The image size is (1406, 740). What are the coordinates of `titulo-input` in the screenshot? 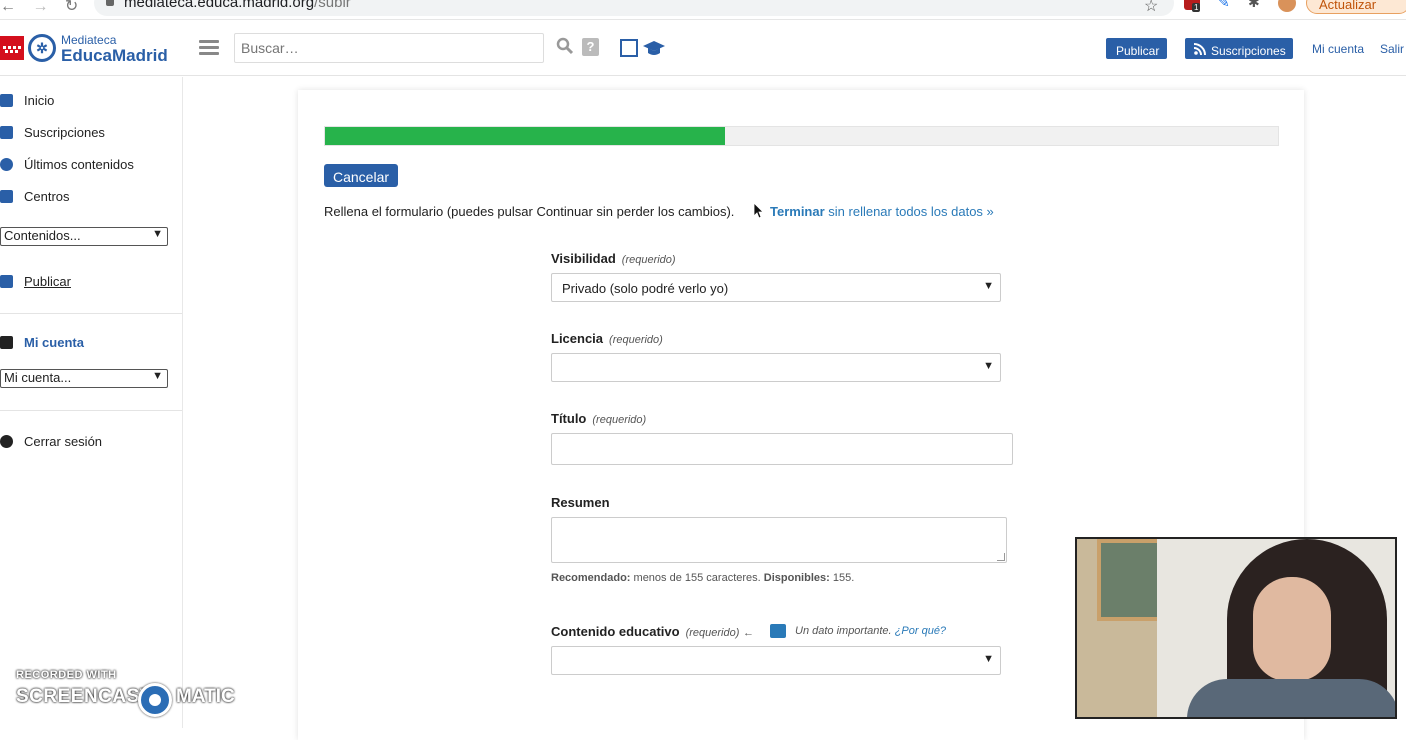 It's located at (782, 449).